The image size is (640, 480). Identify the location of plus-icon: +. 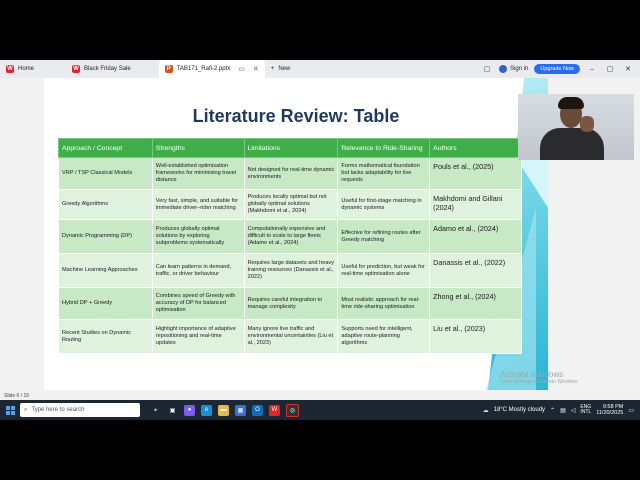
(272, 69).